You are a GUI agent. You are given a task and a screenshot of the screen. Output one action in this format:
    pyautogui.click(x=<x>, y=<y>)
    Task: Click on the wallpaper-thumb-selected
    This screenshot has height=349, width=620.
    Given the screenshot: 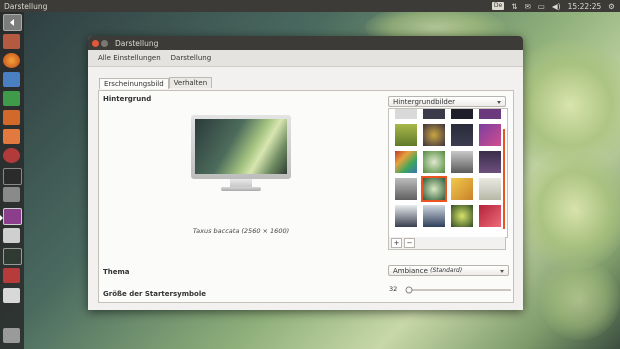 What is the action you would take?
    pyautogui.click(x=434, y=189)
    